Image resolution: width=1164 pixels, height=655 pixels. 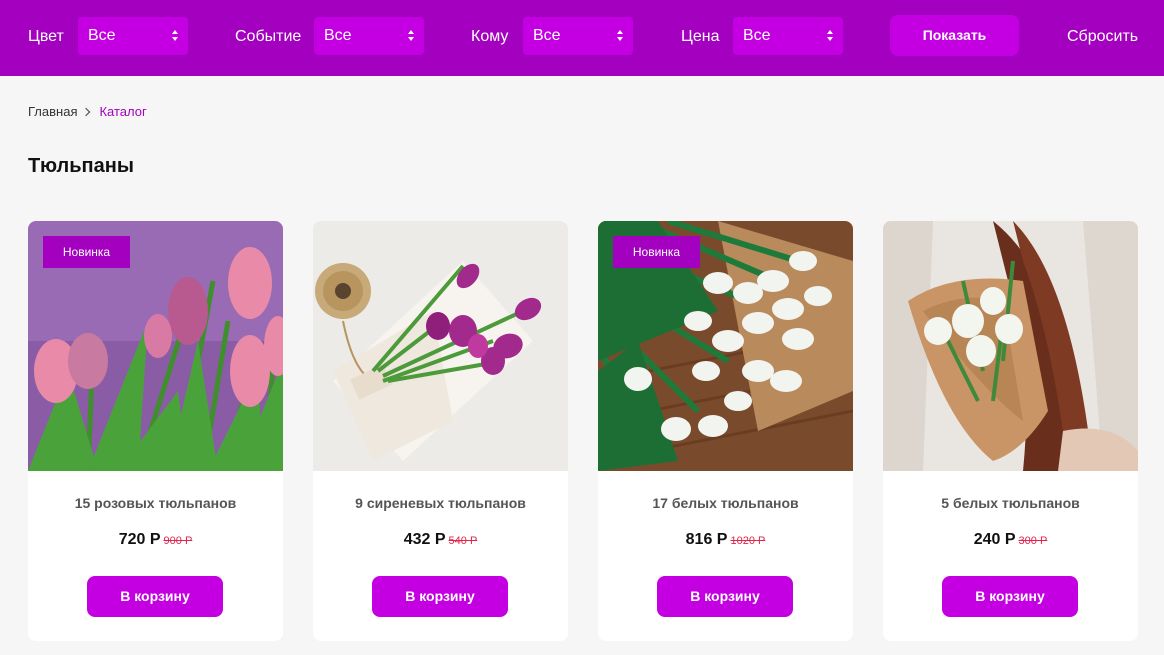 What do you see at coordinates (155, 503) in the screenshot?
I see `product-name: 15 розовых тюльпанов` at bounding box center [155, 503].